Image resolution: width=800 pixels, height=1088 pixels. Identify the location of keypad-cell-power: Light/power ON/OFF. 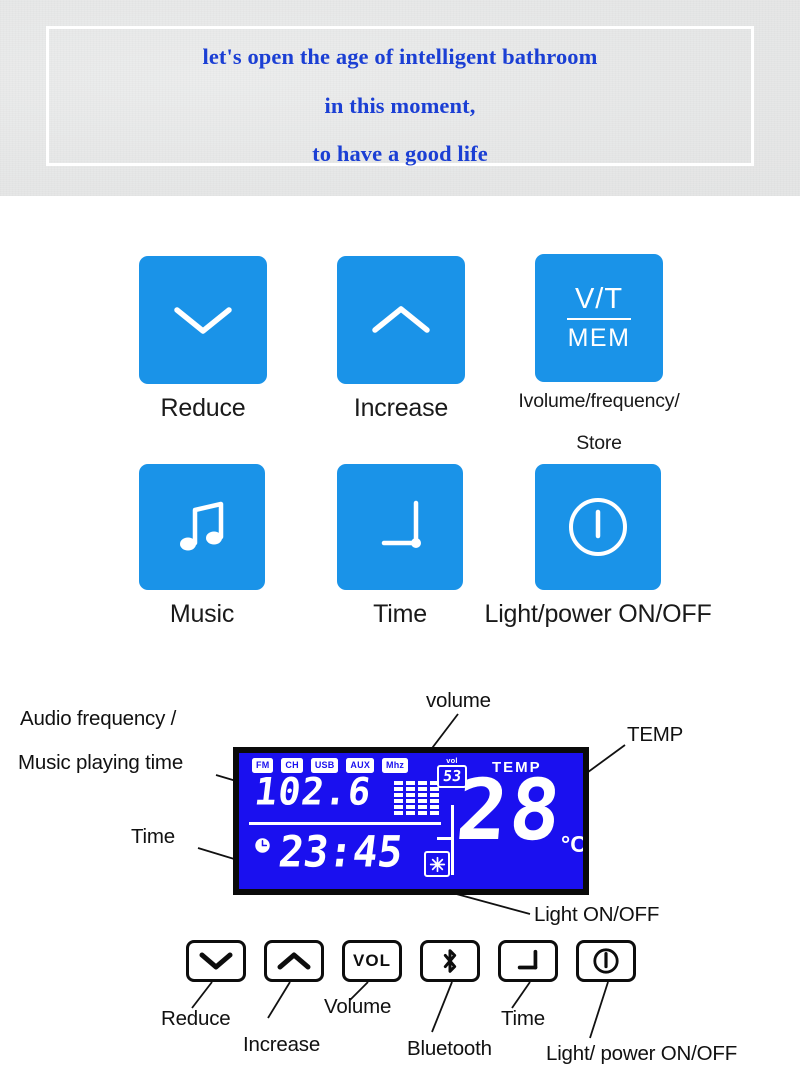
(598, 546).